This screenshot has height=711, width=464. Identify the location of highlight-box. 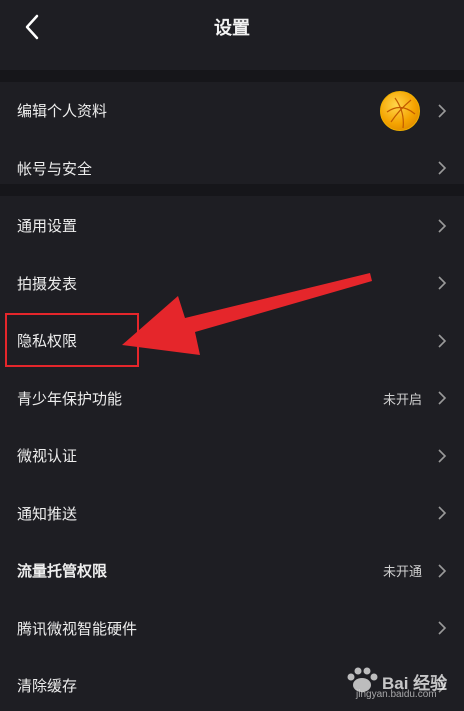
(72, 340).